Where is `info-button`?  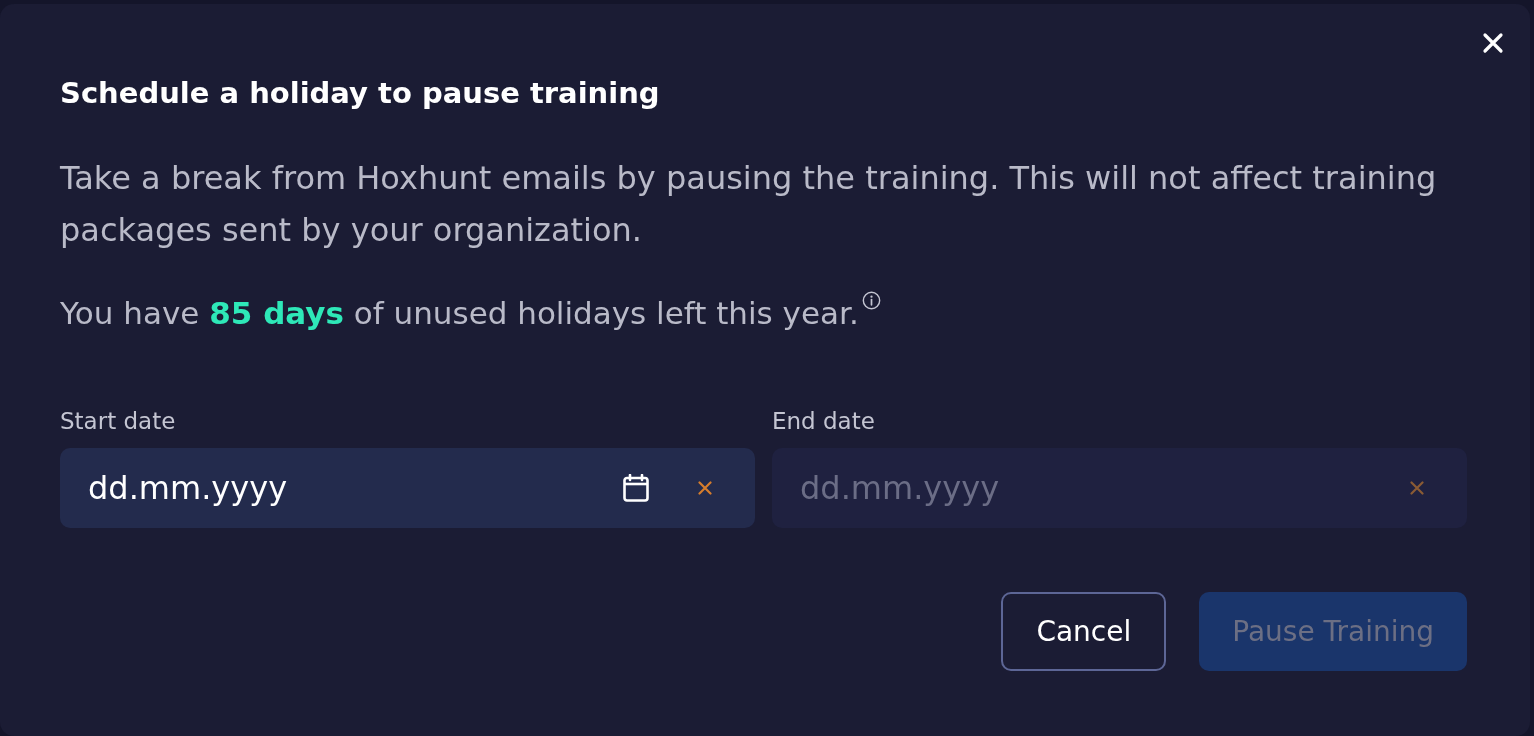
info-button is located at coordinates (871, 300).